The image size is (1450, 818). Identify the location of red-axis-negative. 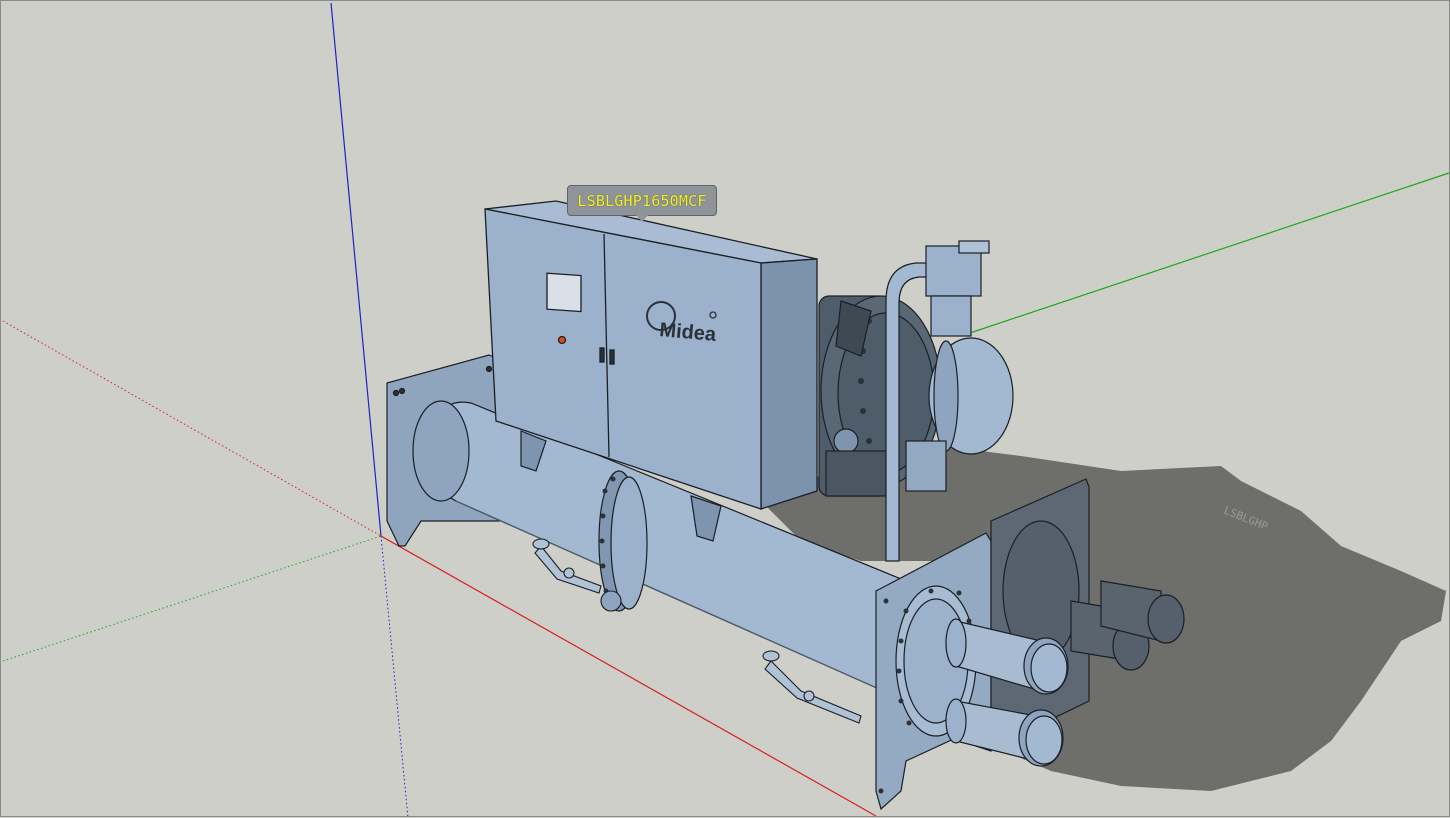
(192, 428).